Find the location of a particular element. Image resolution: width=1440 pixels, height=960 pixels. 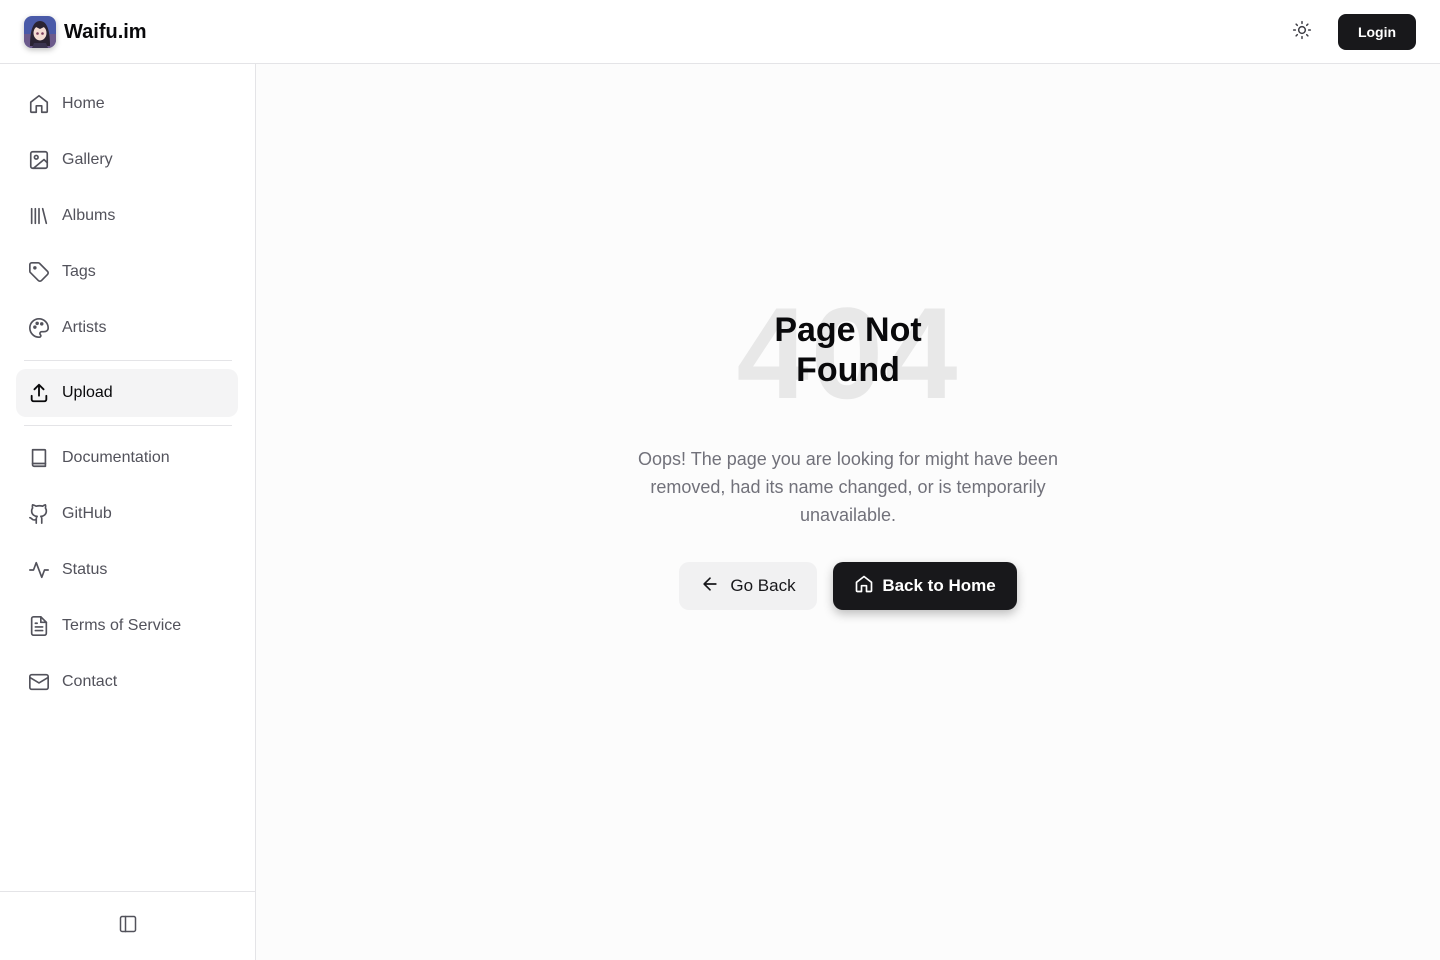

logo is located at coordinates (40, 32).